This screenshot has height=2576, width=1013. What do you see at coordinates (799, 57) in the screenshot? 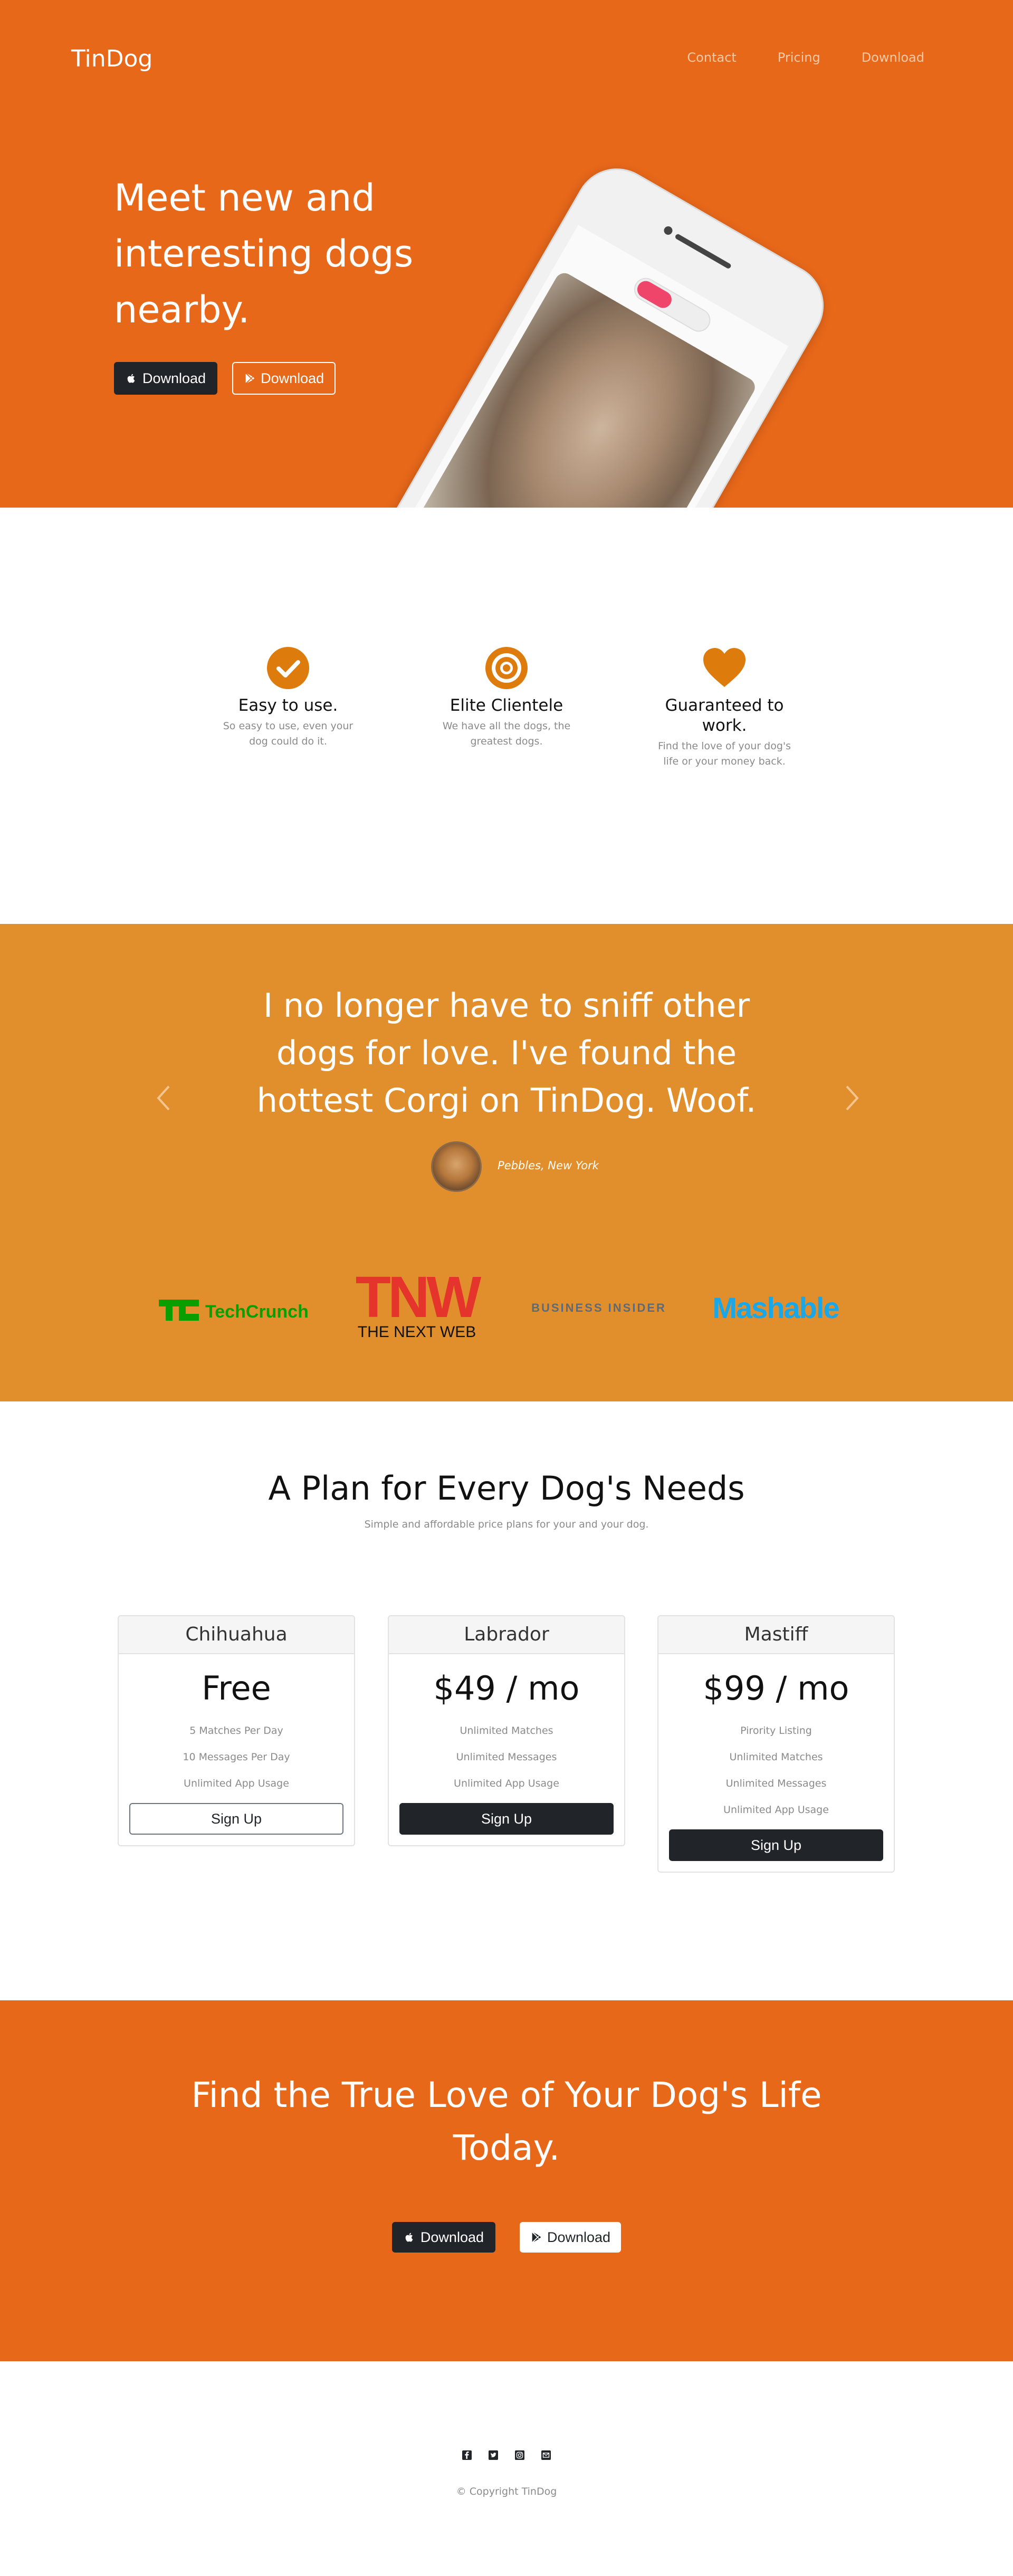
I see `nav-link-pricing: Pricing` at bounding box center [799, 57].